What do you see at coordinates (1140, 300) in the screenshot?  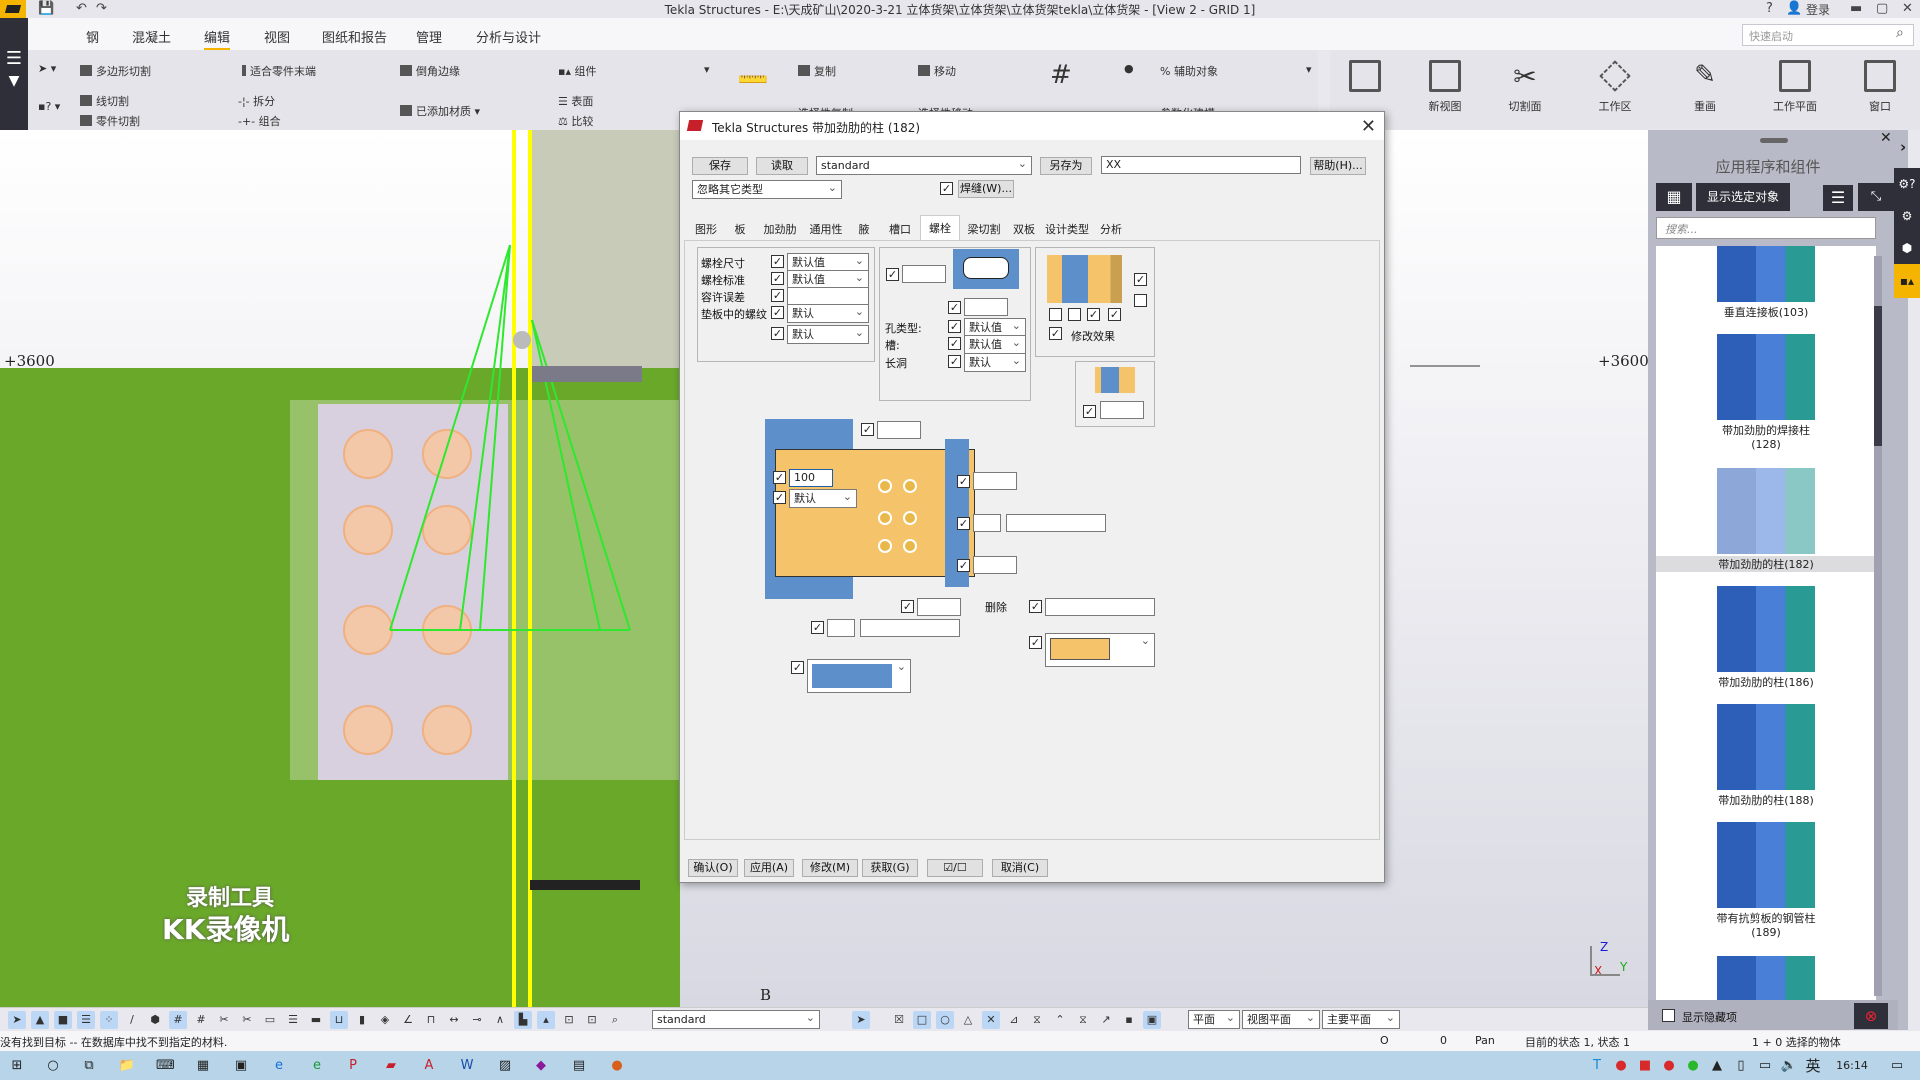 I see `assembly-washer-checkbox` at bounding box center [1140, 300].